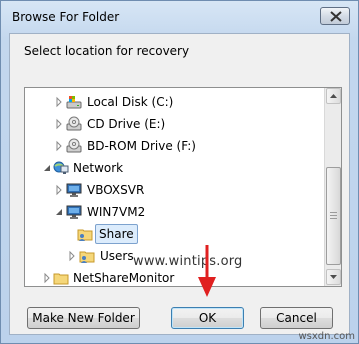 This screenshot has height=344, width=359. I want to click on tree-item-label: WIN7VM2, so click(116, 212).